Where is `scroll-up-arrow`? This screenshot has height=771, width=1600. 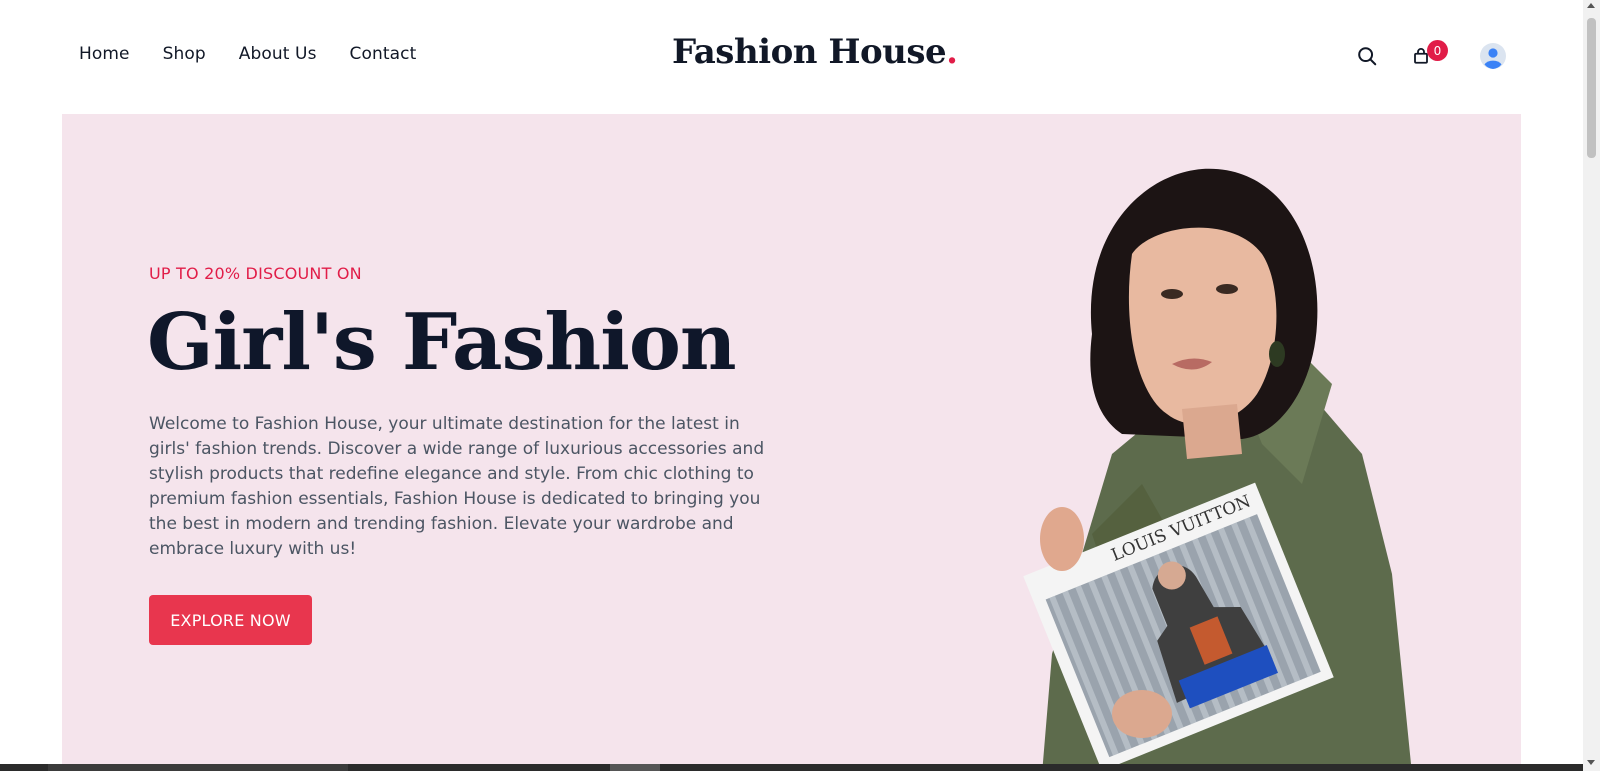 scroll-up-arrow is located at coordinates (1591, 5).